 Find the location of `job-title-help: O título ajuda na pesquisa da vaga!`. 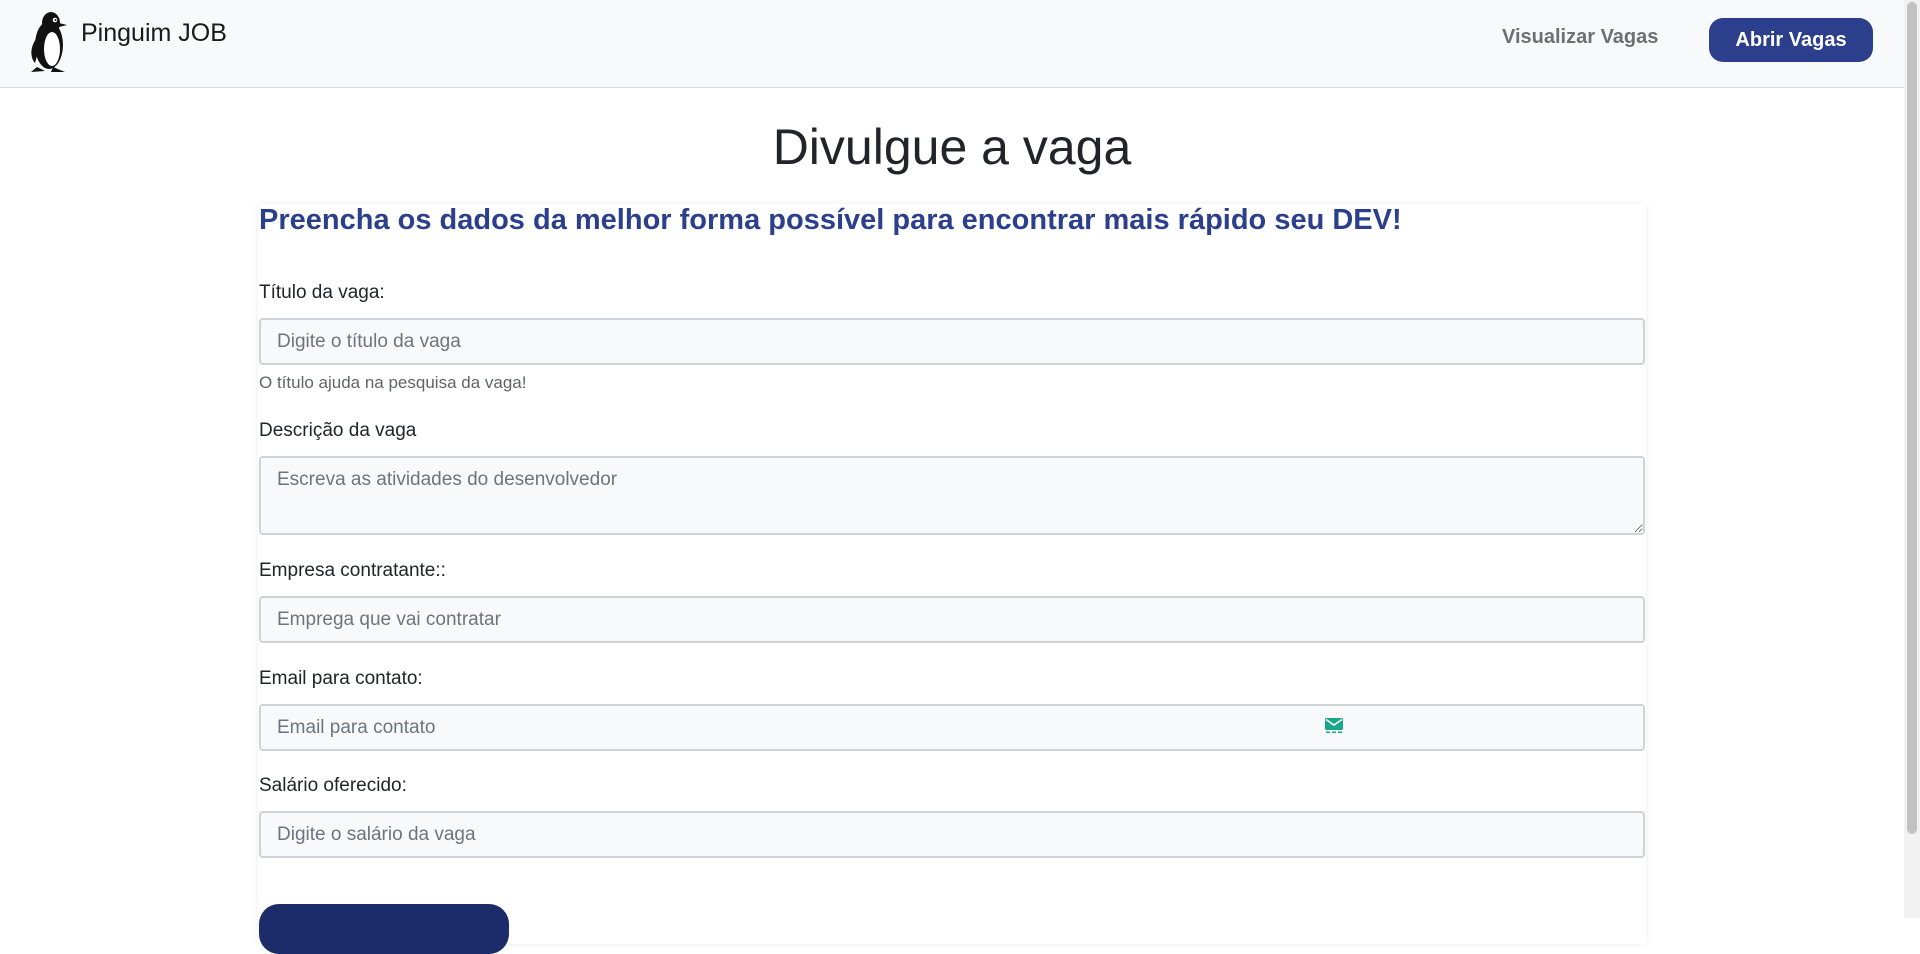

job-title-help: O título ajuda na pesquisa da vaga! is located at coordinates (393, 382).